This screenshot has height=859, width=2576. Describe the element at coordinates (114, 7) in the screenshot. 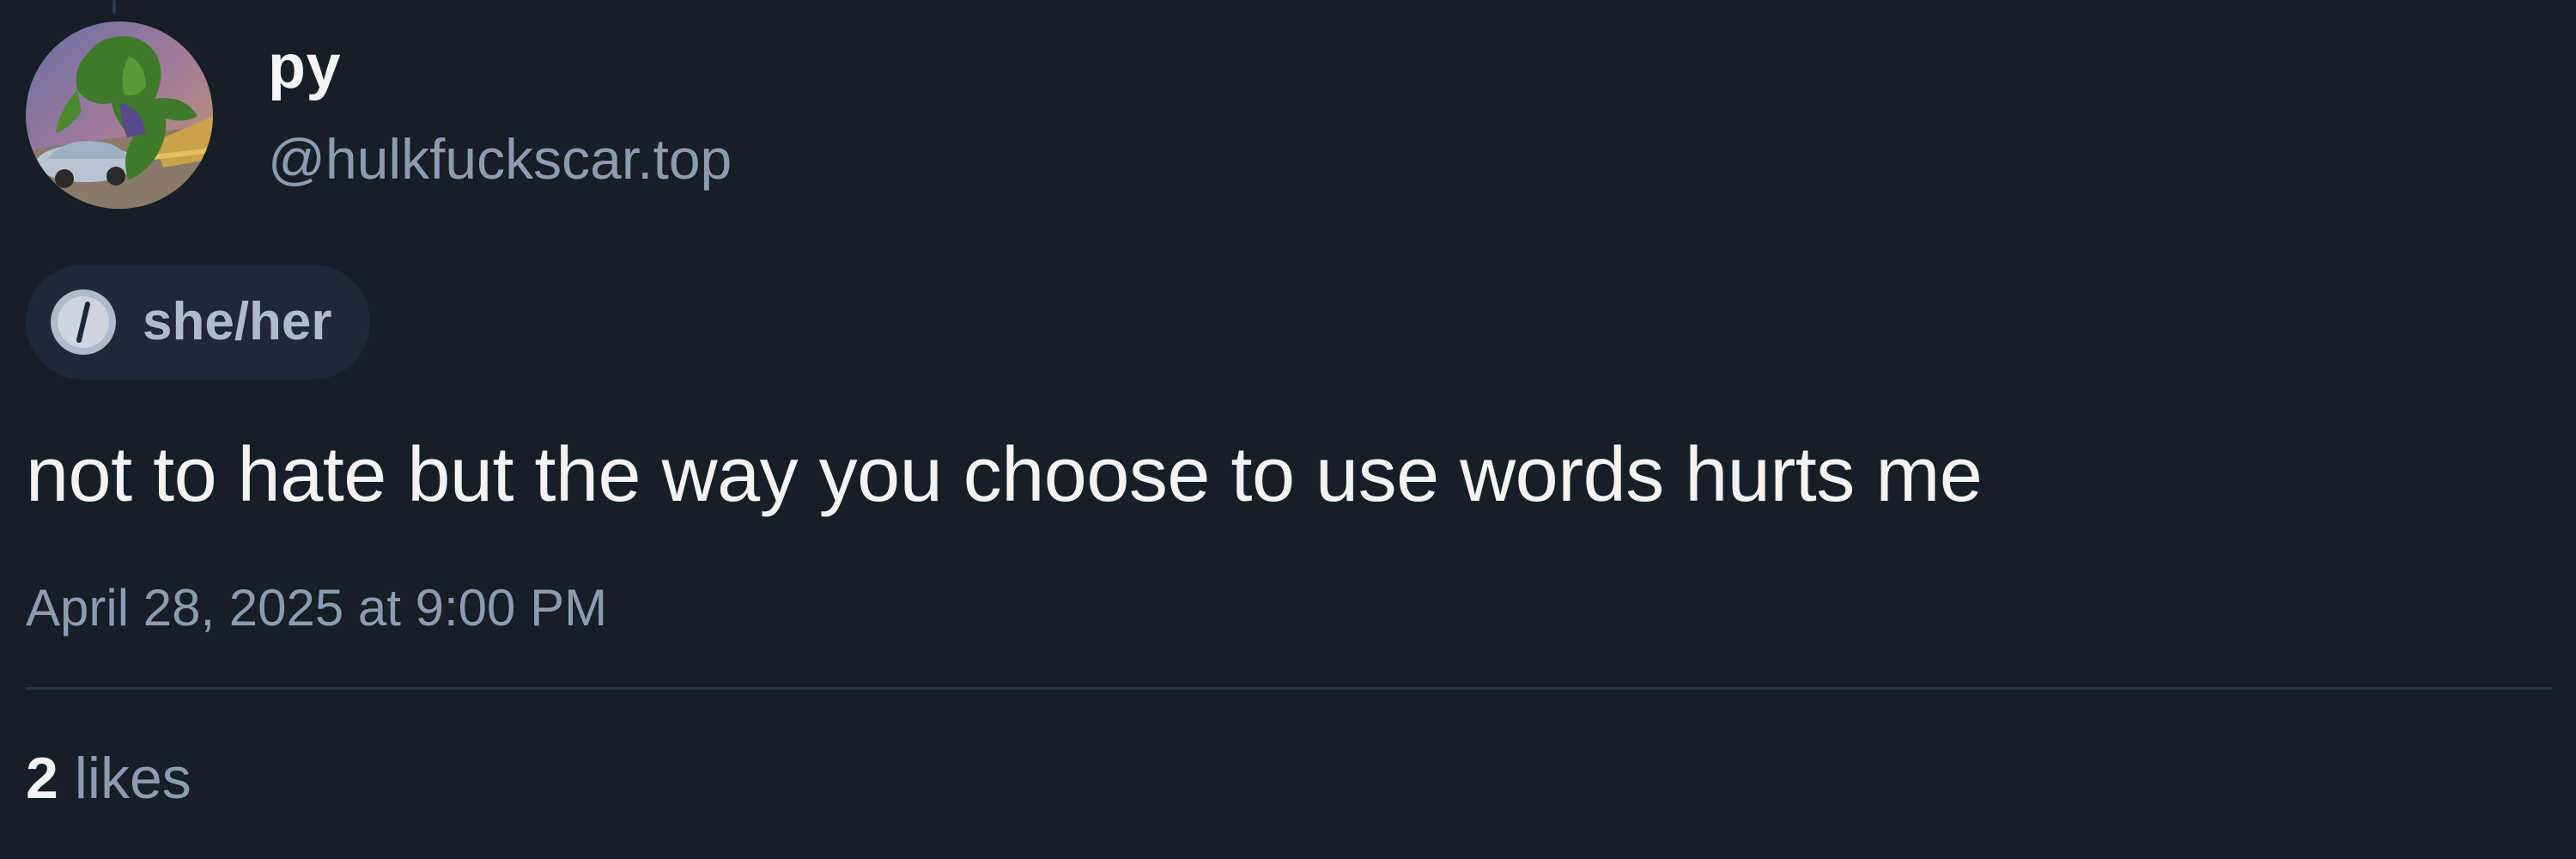

I see `thread-connector-line` at that location.